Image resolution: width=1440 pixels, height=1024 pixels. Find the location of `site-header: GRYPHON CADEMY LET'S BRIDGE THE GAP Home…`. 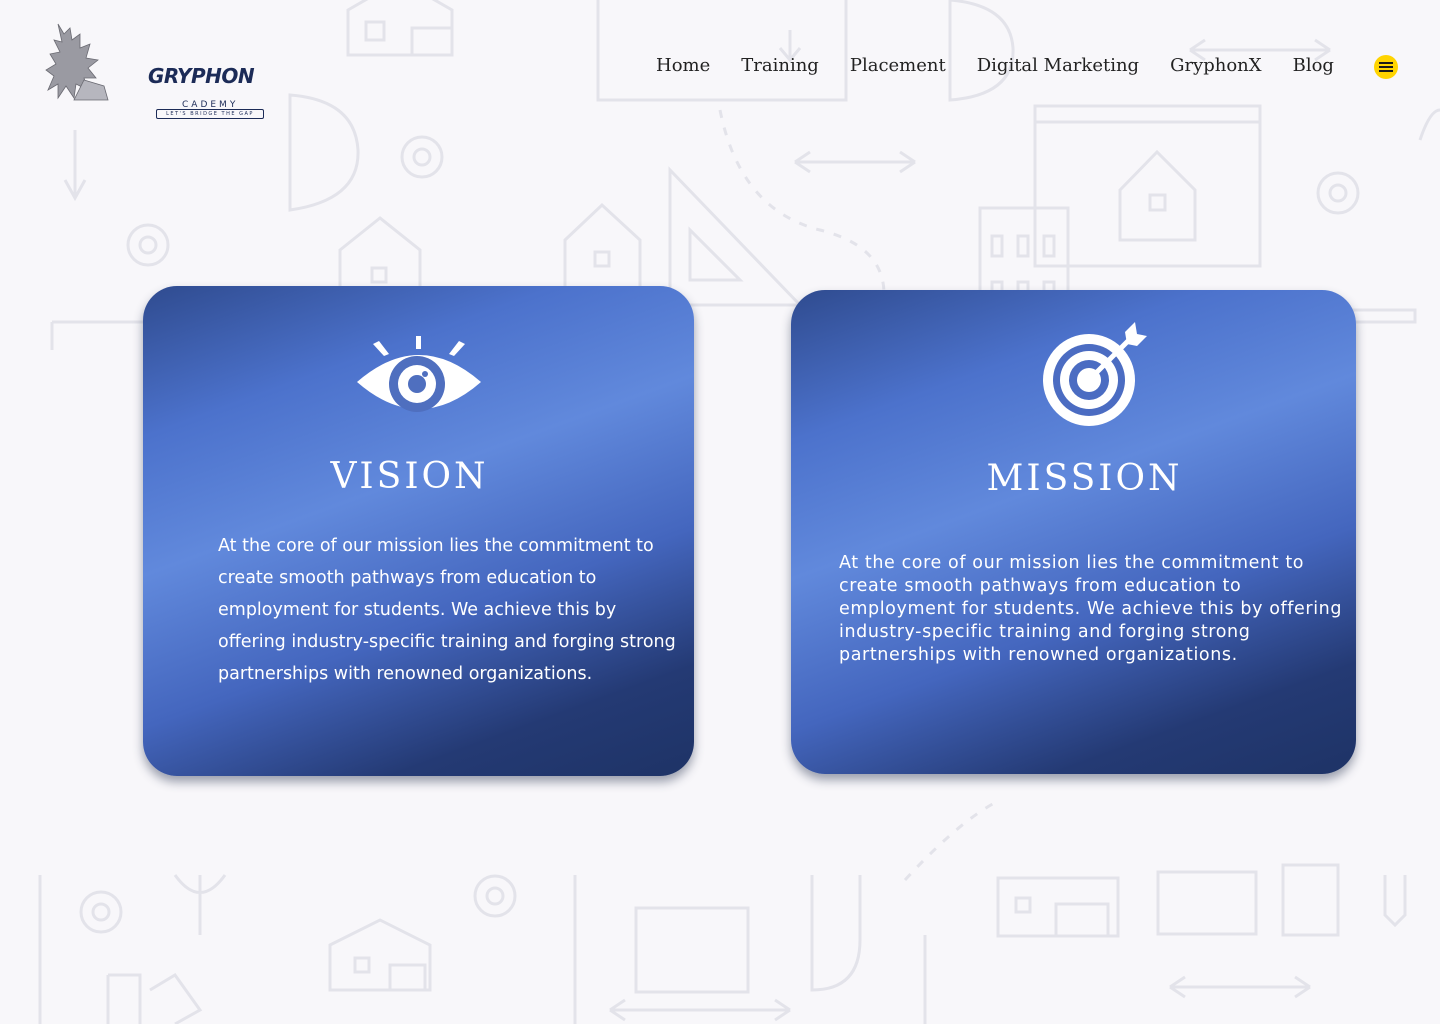

site-header: GRYPHON CADEMY LET'S BRIDGE THE GAP Home… is located at coordinates (720, 70).